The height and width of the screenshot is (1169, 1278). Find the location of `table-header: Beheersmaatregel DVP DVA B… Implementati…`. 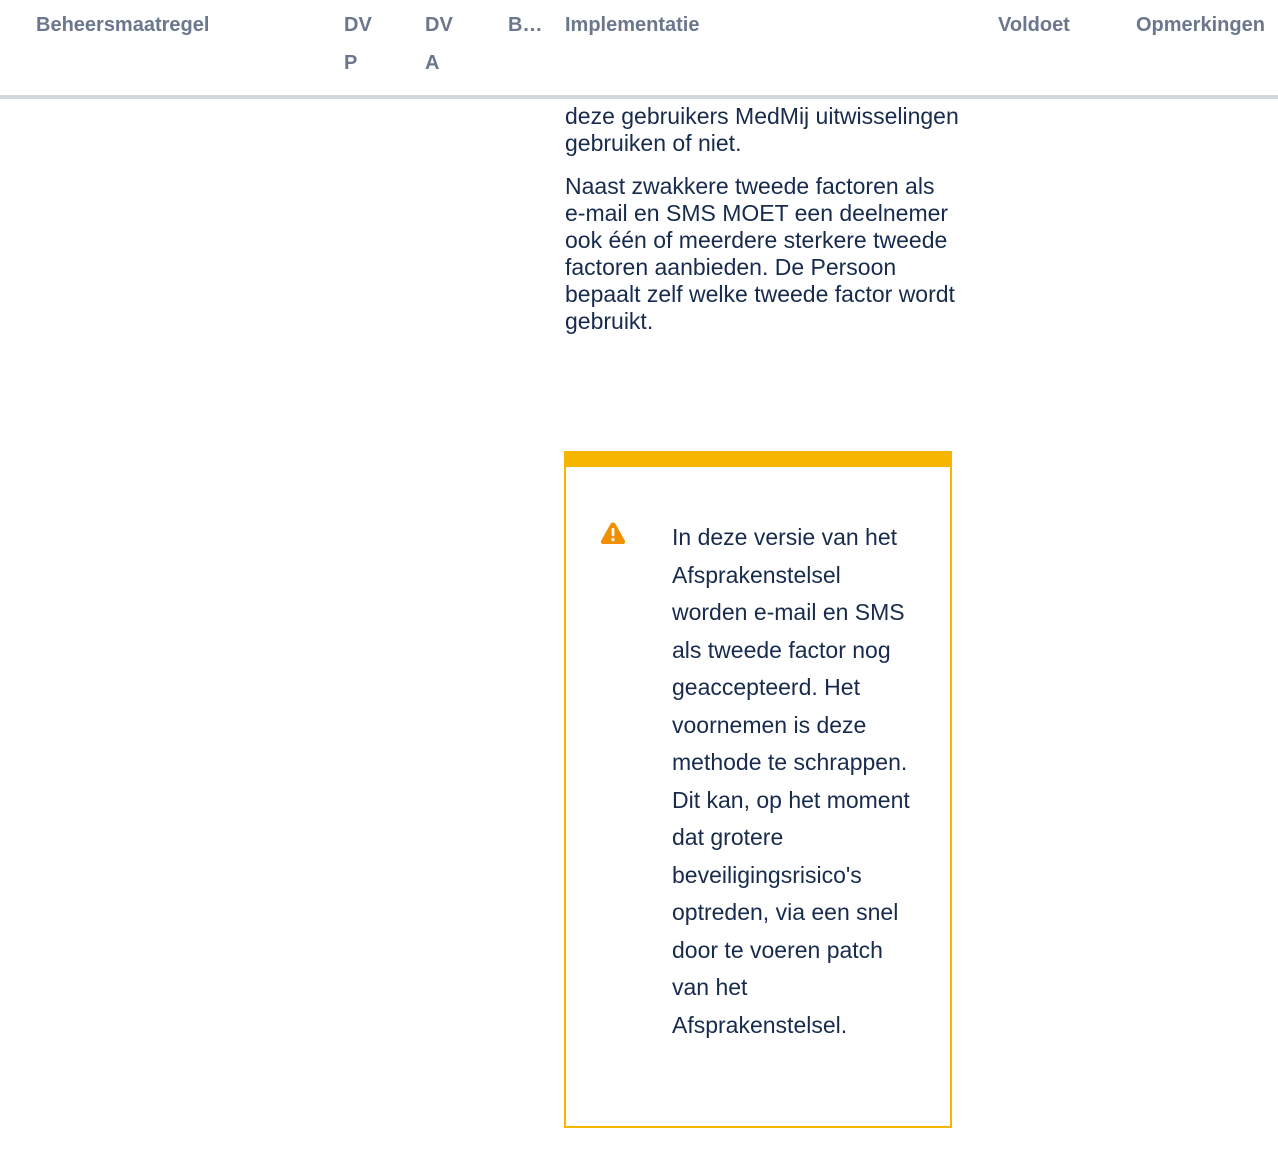

table-header: Beheersmaatregel DVP DVA B… Implementati… is located at coordinates (639, 49).